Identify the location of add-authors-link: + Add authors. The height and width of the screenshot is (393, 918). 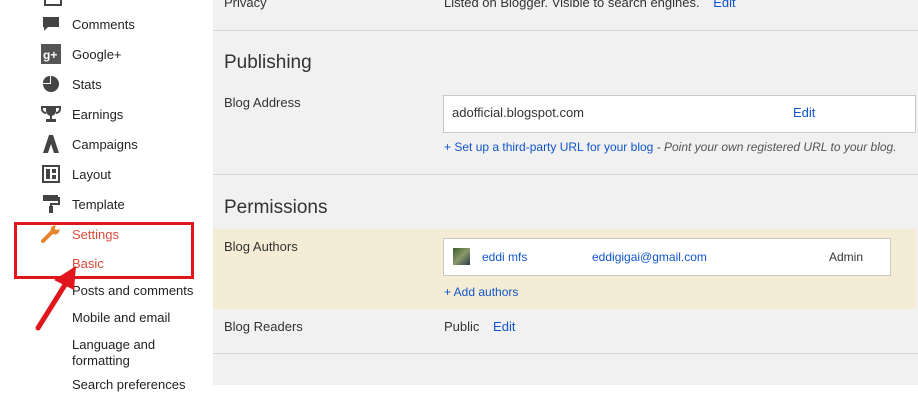
(481, 292).